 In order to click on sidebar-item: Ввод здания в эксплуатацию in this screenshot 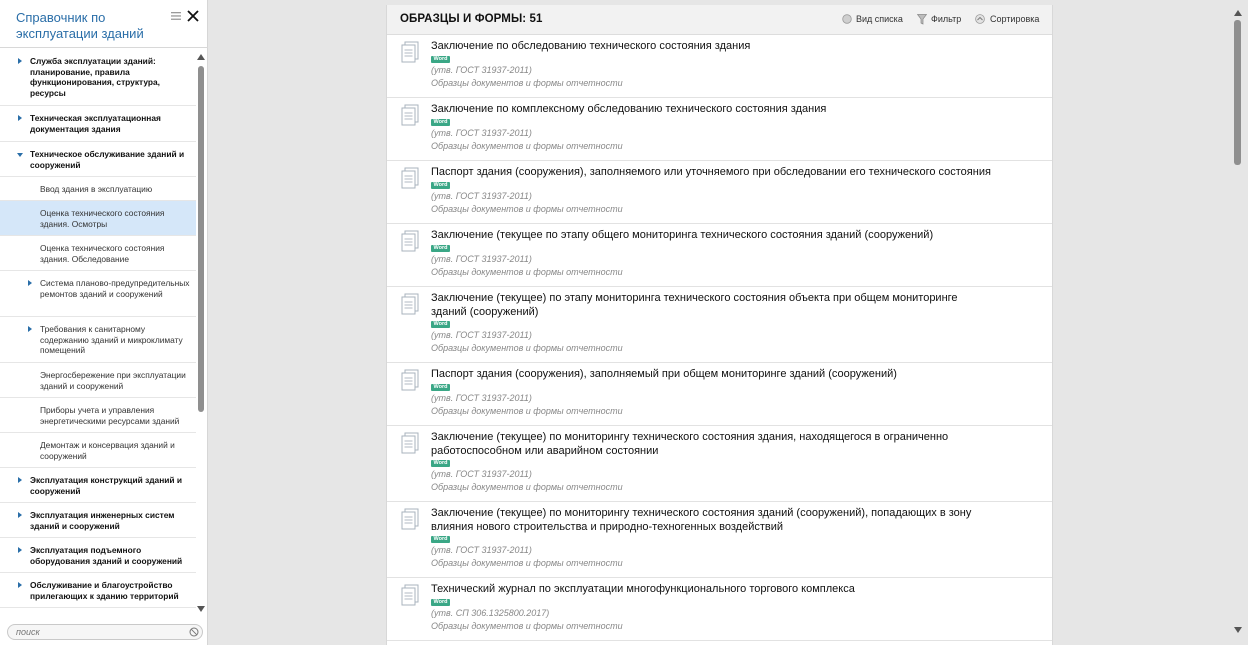, I will do `click(98, 189)`.